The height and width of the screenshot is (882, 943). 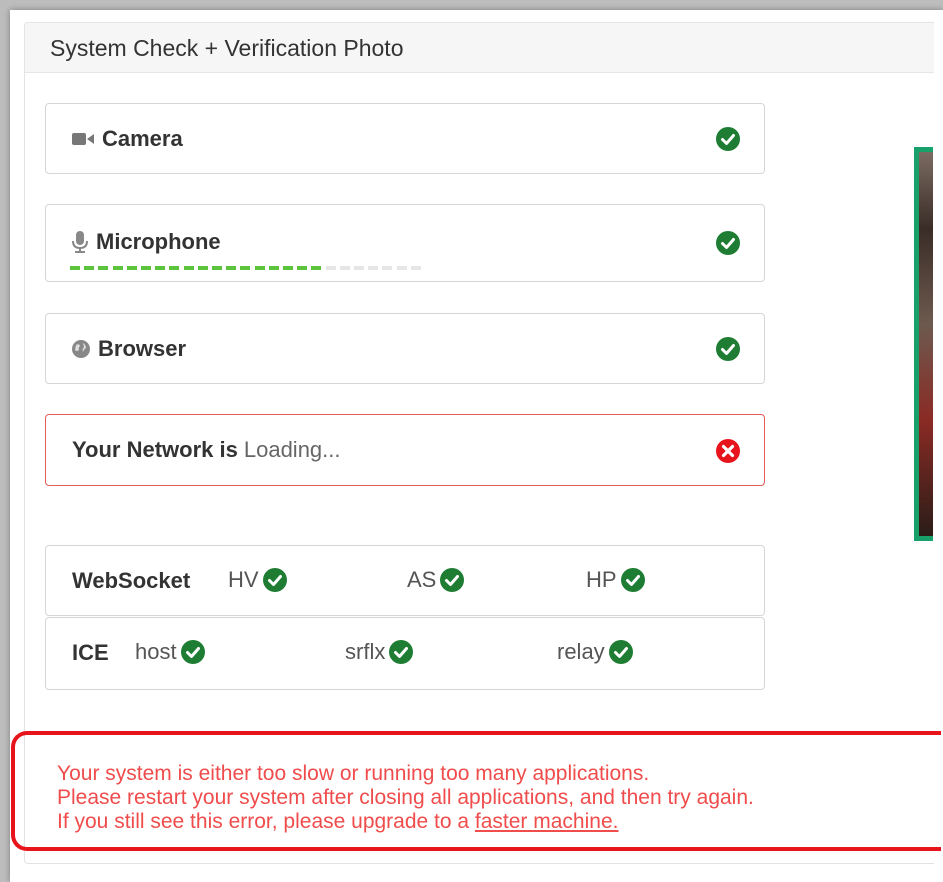 I want to click on websocket-as: AS, so click(x=436, y=580).